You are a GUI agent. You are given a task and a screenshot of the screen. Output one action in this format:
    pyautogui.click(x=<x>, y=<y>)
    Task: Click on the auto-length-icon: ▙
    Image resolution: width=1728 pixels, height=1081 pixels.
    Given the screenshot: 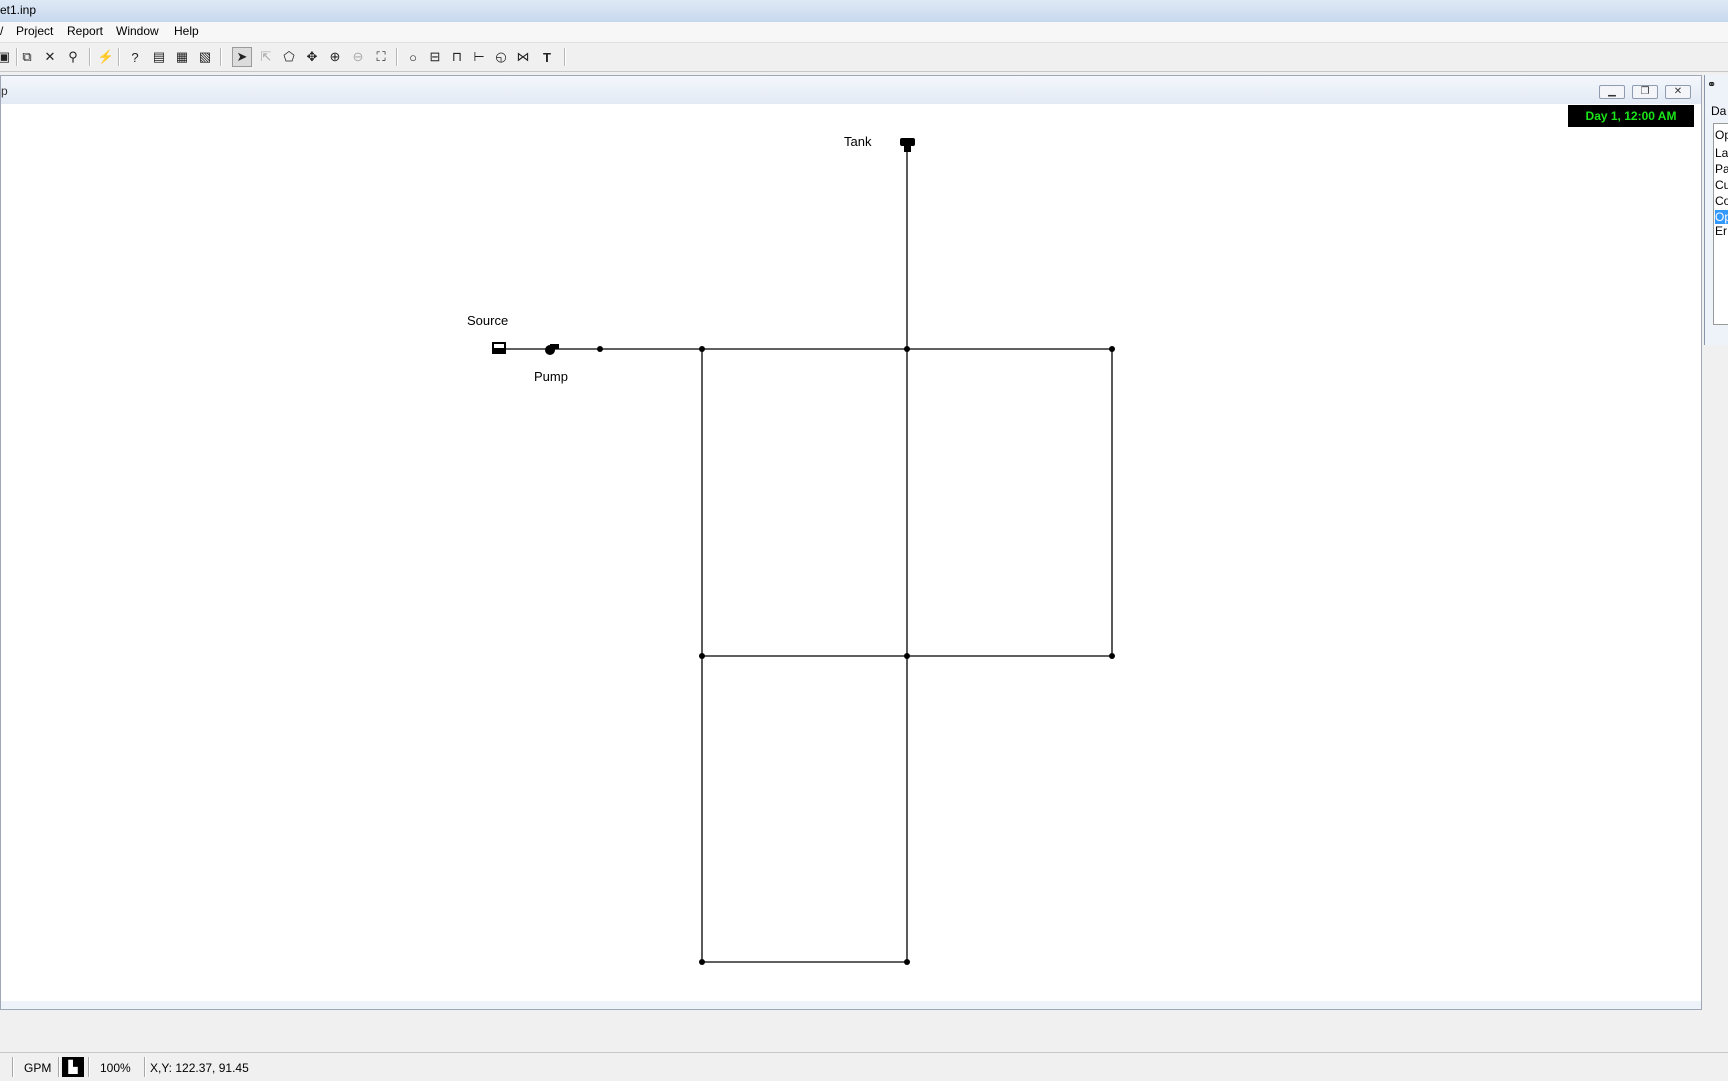 What is the action you would take?
    pyautogui.click(x=73, y=1067)
    